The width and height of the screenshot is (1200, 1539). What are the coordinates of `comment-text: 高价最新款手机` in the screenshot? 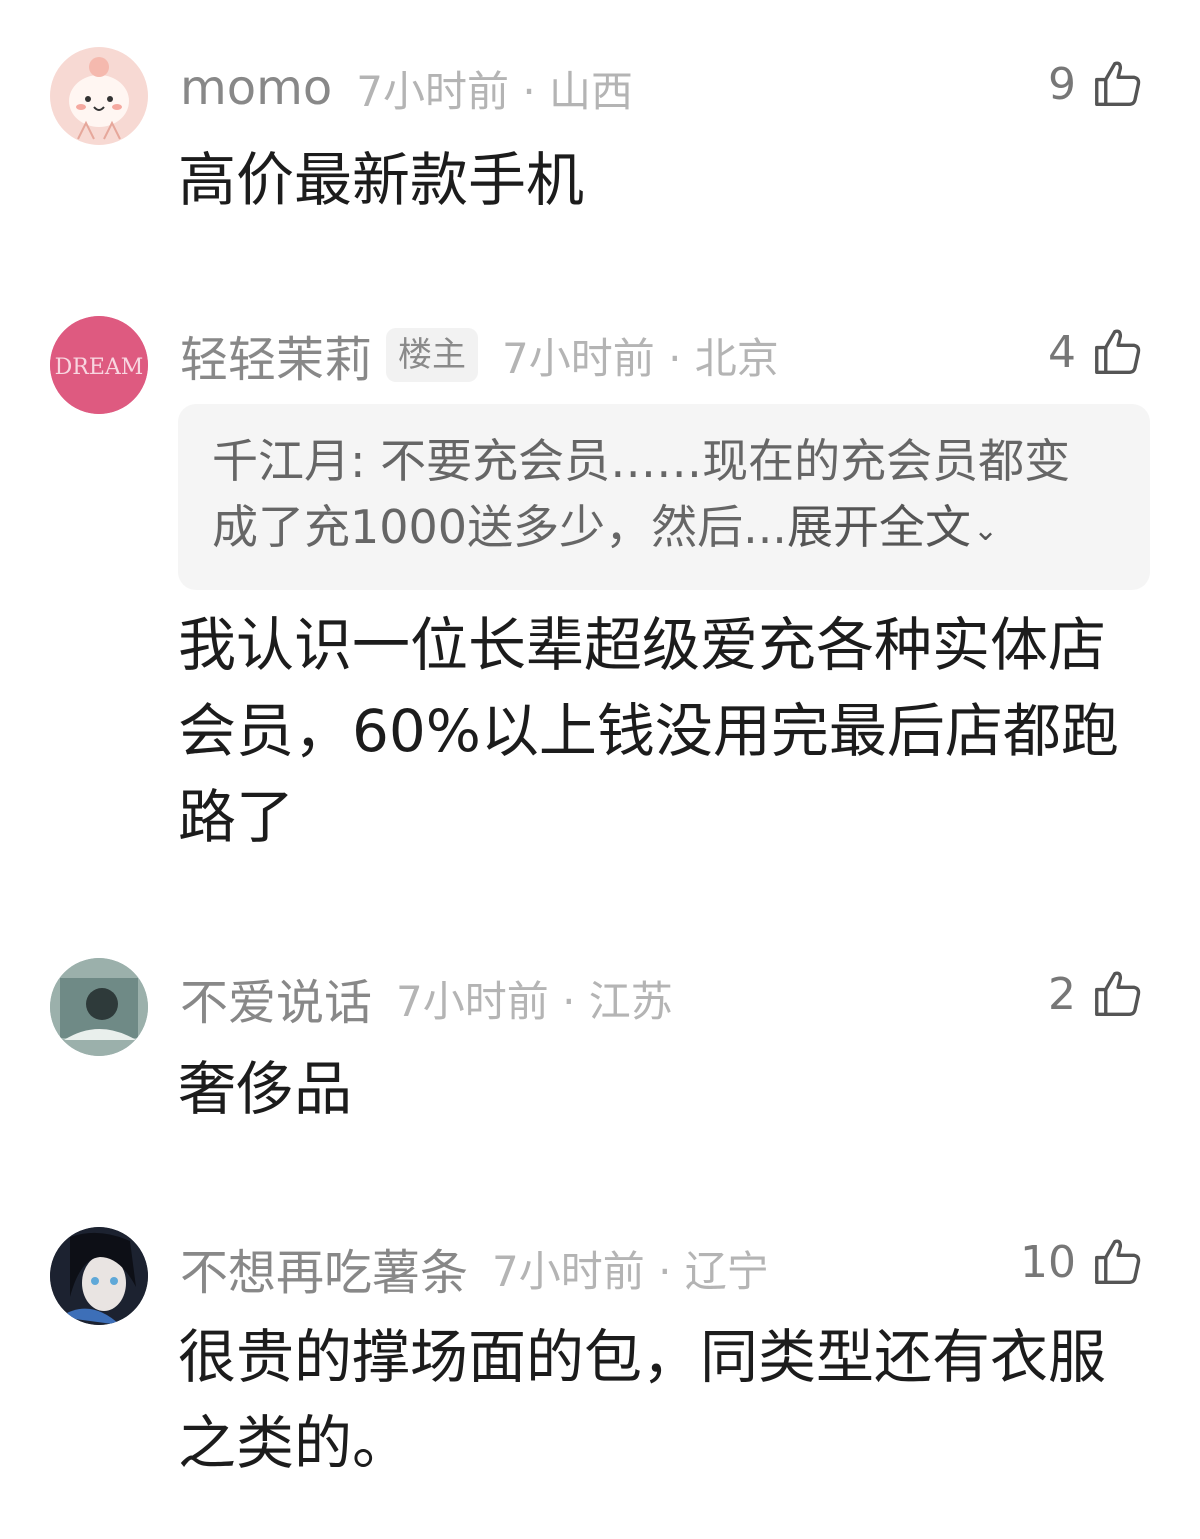 It's located at (381, 180).